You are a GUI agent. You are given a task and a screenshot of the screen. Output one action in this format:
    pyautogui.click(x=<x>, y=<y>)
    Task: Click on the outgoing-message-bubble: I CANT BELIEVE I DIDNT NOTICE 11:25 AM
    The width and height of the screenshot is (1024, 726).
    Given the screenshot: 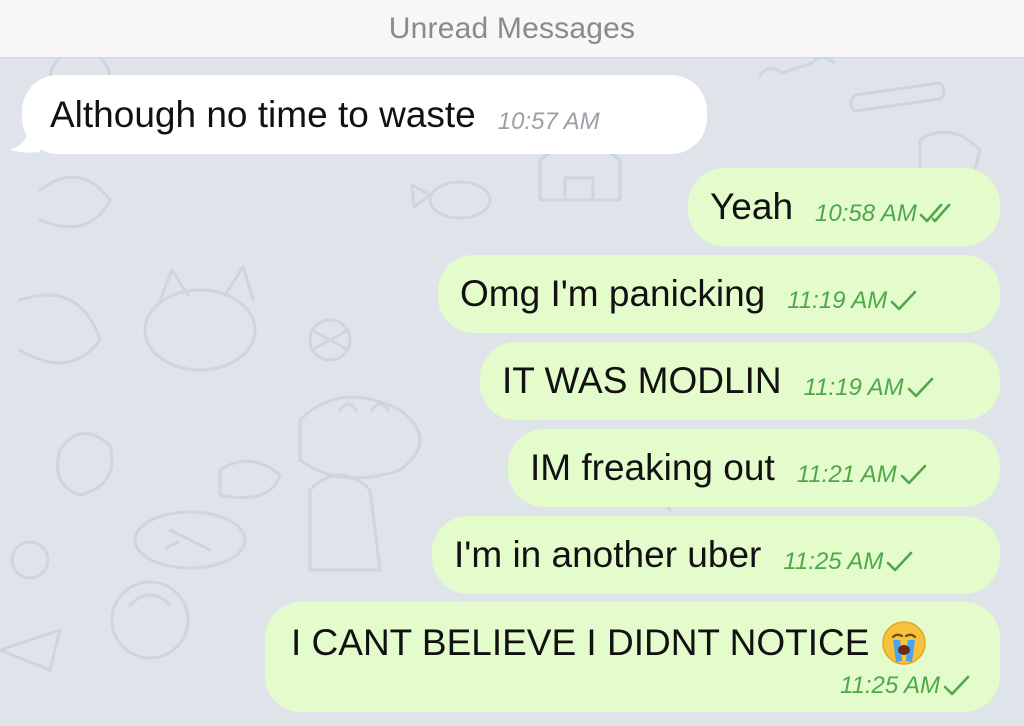 What is the action you would take?
    pyautogui.click(x=632, y=657)
    